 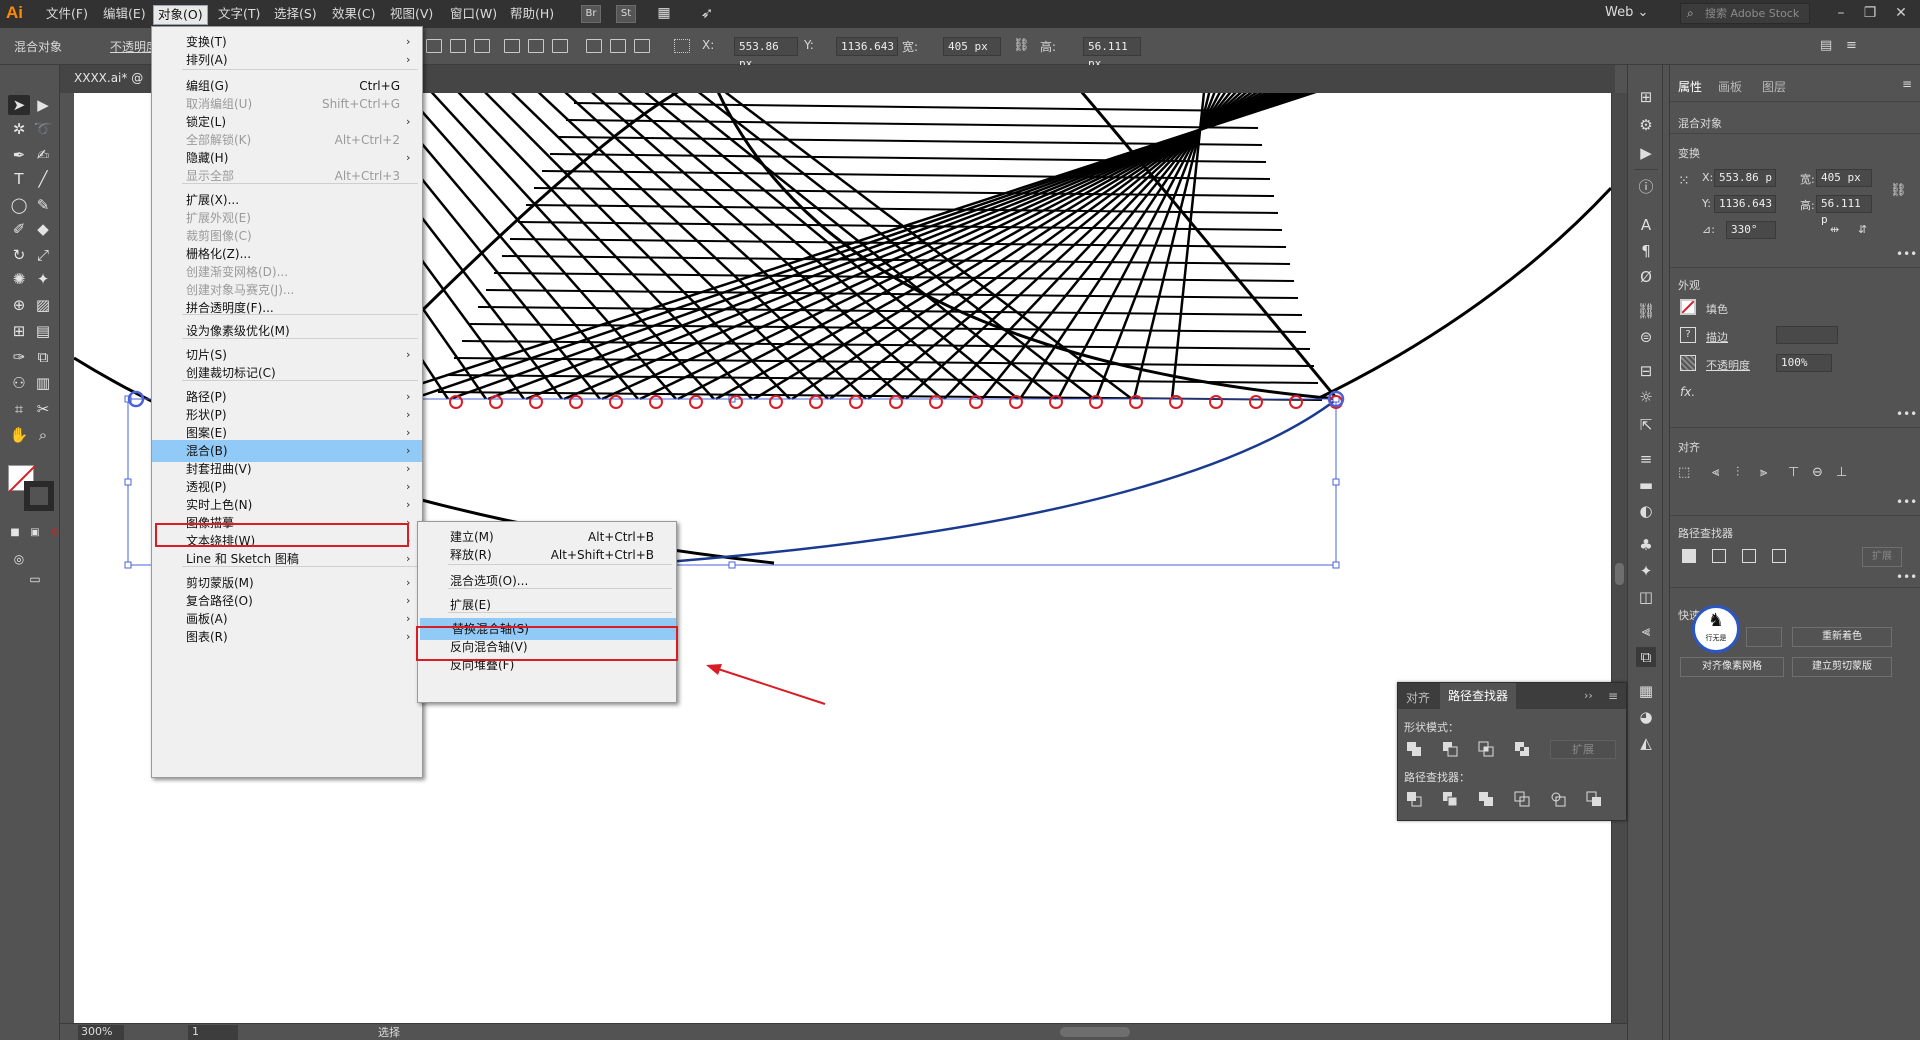 I want to click on pathfinder-panel-icon: ⧉, so click(x=1646, y=657).